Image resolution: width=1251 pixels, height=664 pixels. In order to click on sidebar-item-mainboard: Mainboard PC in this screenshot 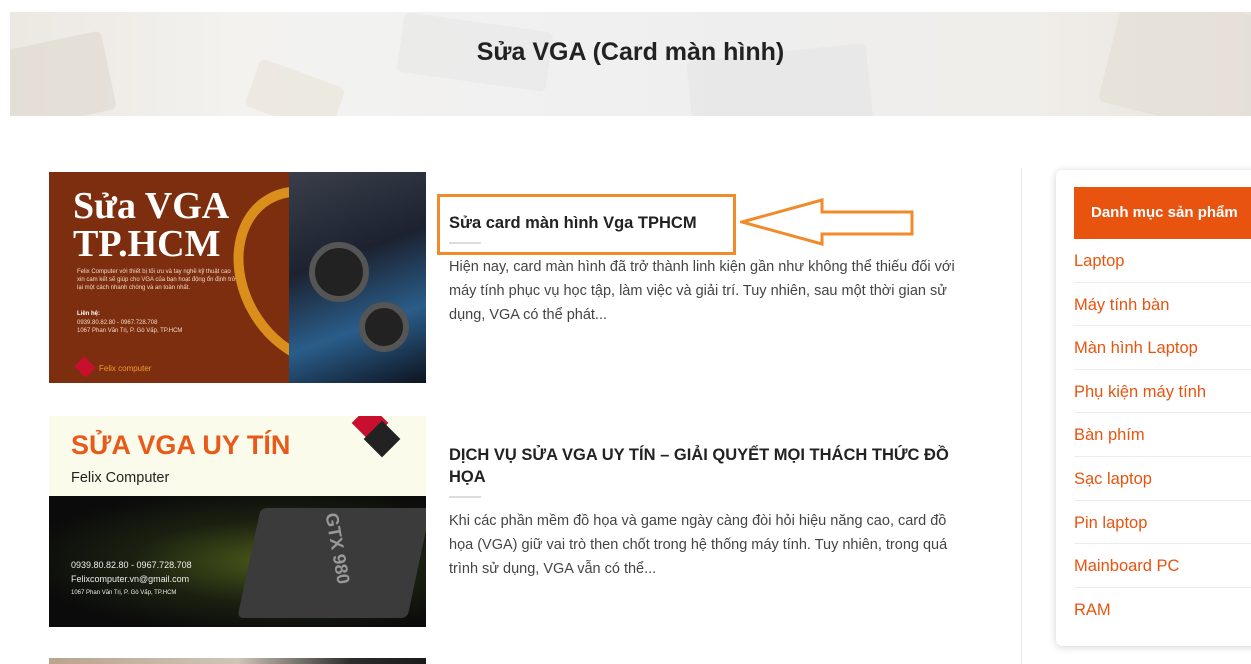, I will do `click(1162, 566)`.